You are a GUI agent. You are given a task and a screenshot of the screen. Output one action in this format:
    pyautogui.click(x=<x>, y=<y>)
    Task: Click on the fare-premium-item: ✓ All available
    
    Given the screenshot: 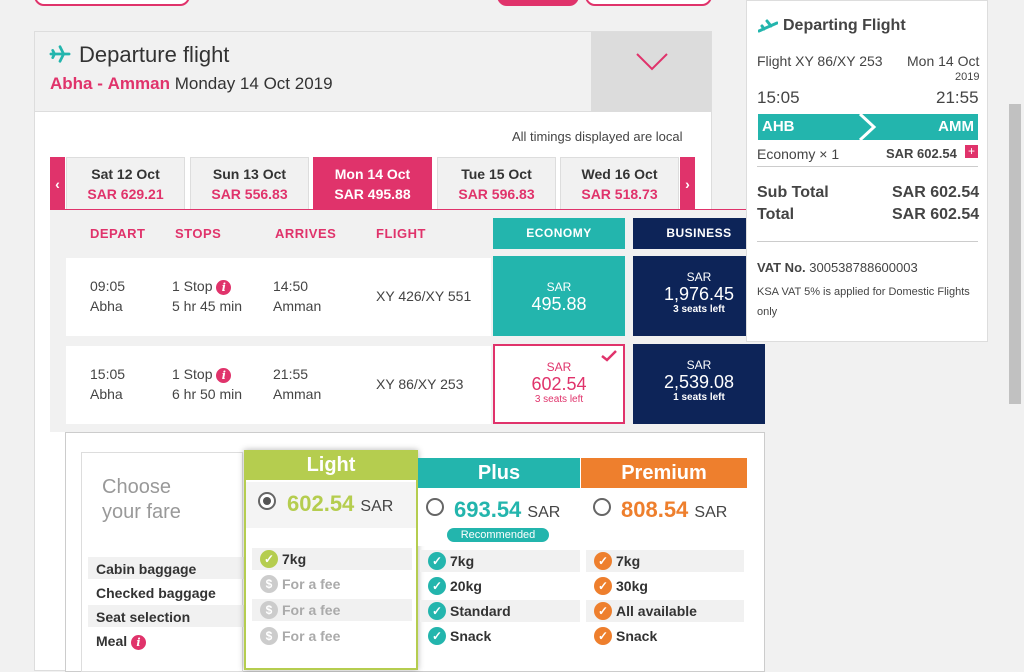 What is the action you would take?
    pyautogui.click(x=665, y=611)
    